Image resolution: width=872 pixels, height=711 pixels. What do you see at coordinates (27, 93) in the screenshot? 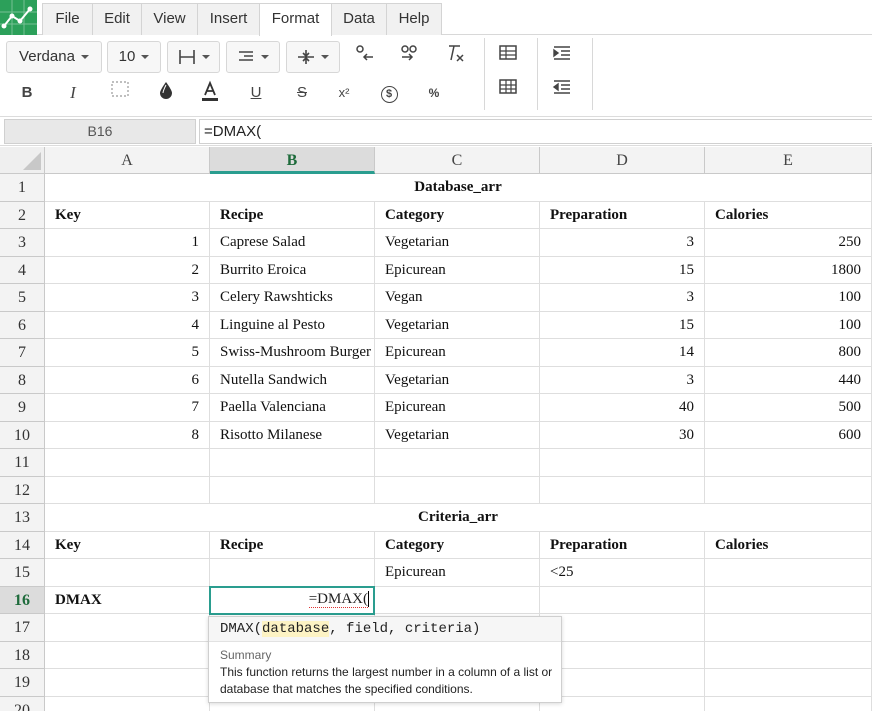
I see `bold-button: B` at bounding box center [27, 93].